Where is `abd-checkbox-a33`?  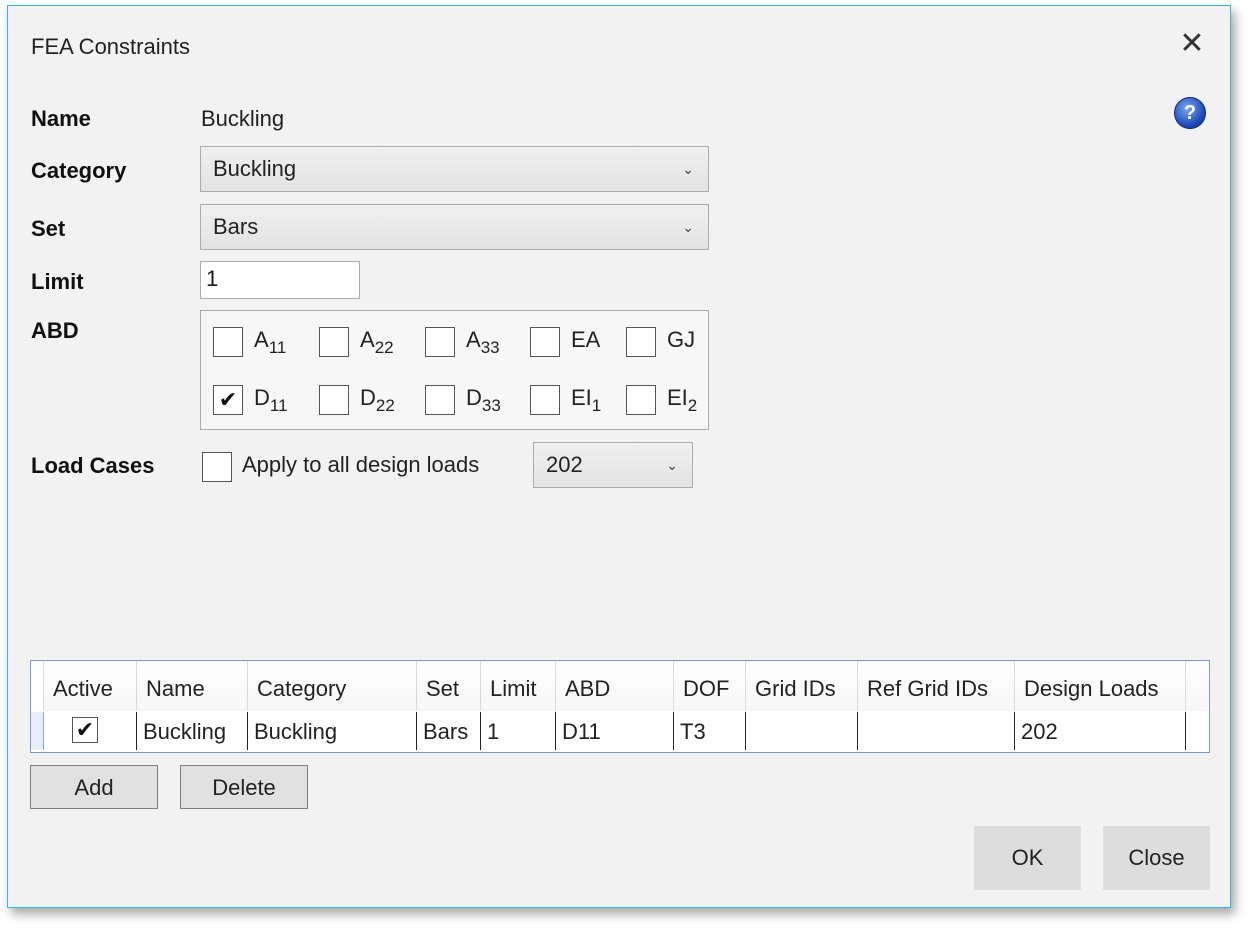 abd-checkbox-a33 is located at coordinates (440, 342).